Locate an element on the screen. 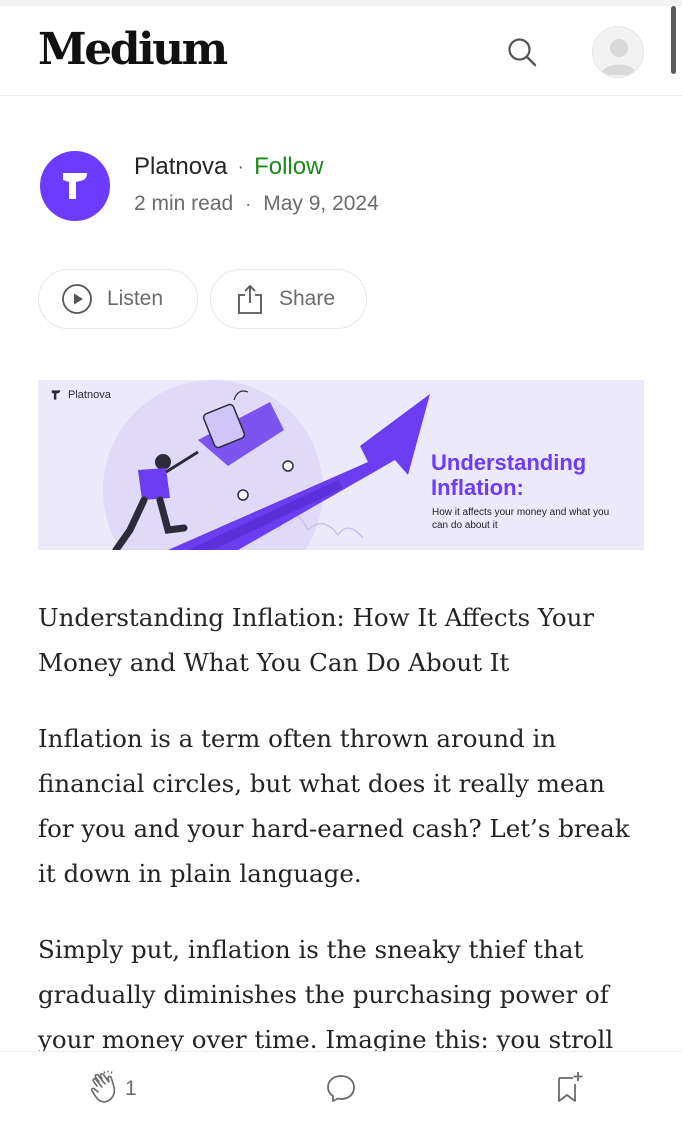 The width and height of the screenshot is (682, 1122). author-avatar is located at coordinates (75, 186).